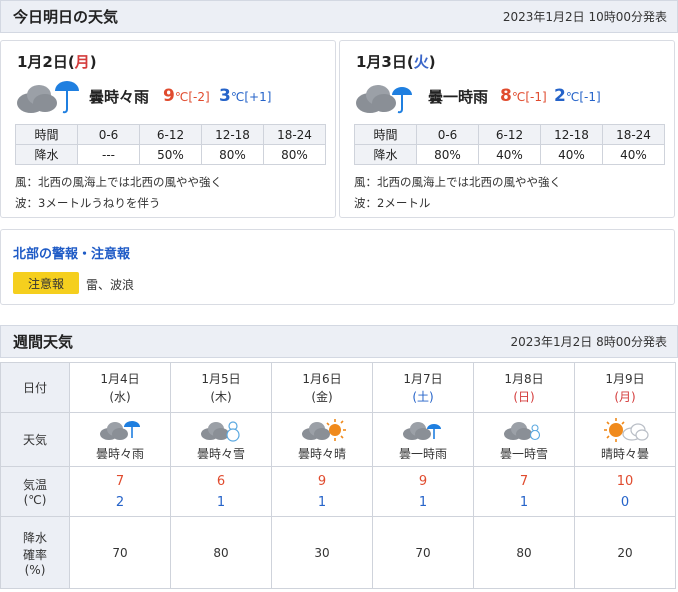  I want to click on today-section-title: 今日明日の天気, so click(66, 17).